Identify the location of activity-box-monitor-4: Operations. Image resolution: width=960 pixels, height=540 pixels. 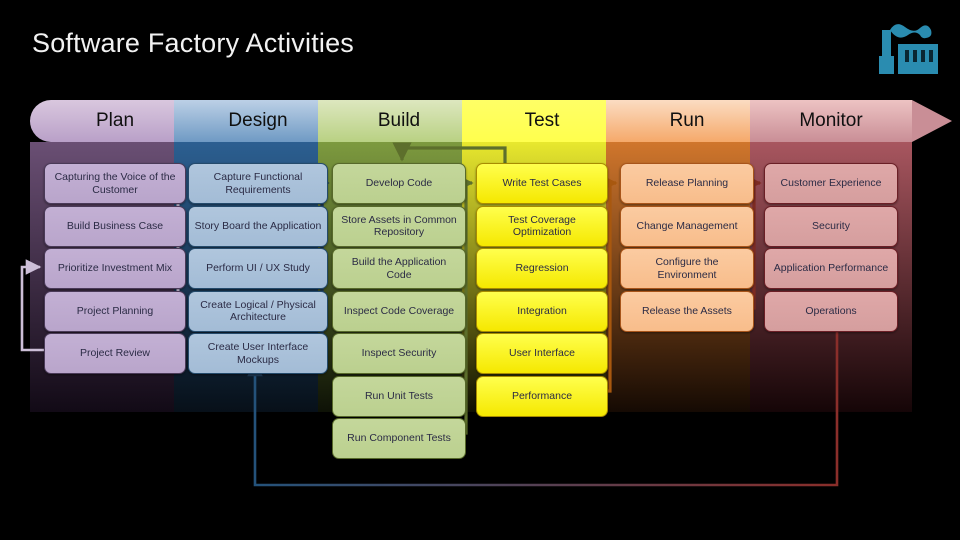
(831, 311).